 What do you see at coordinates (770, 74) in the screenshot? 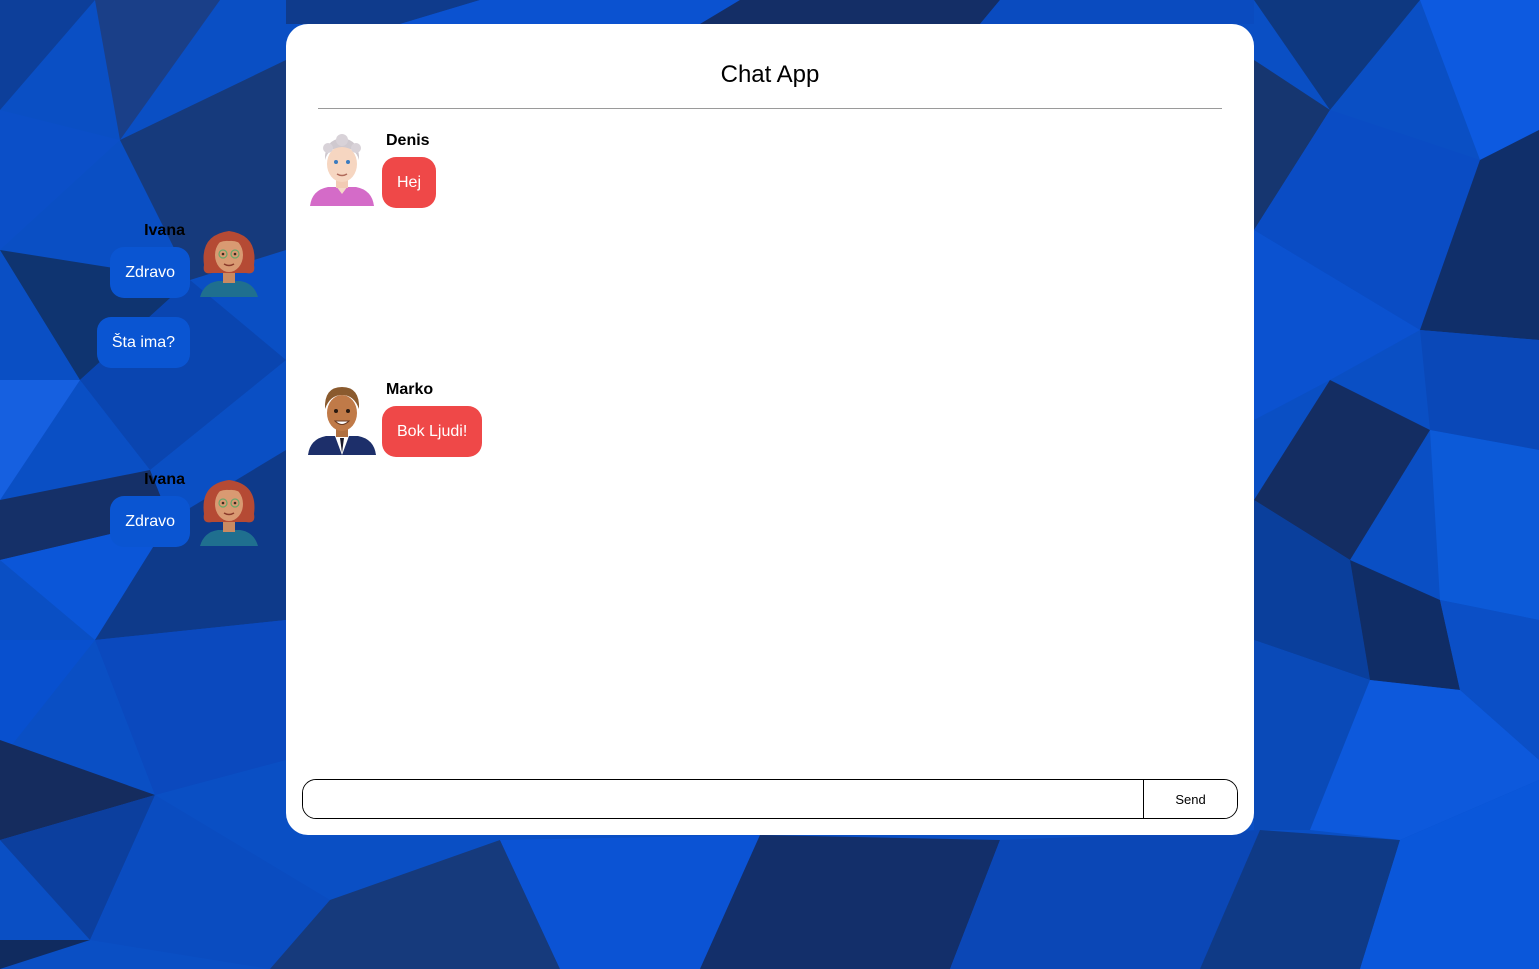
I see `page-title: Chat App` at bounding box center [770, 74].